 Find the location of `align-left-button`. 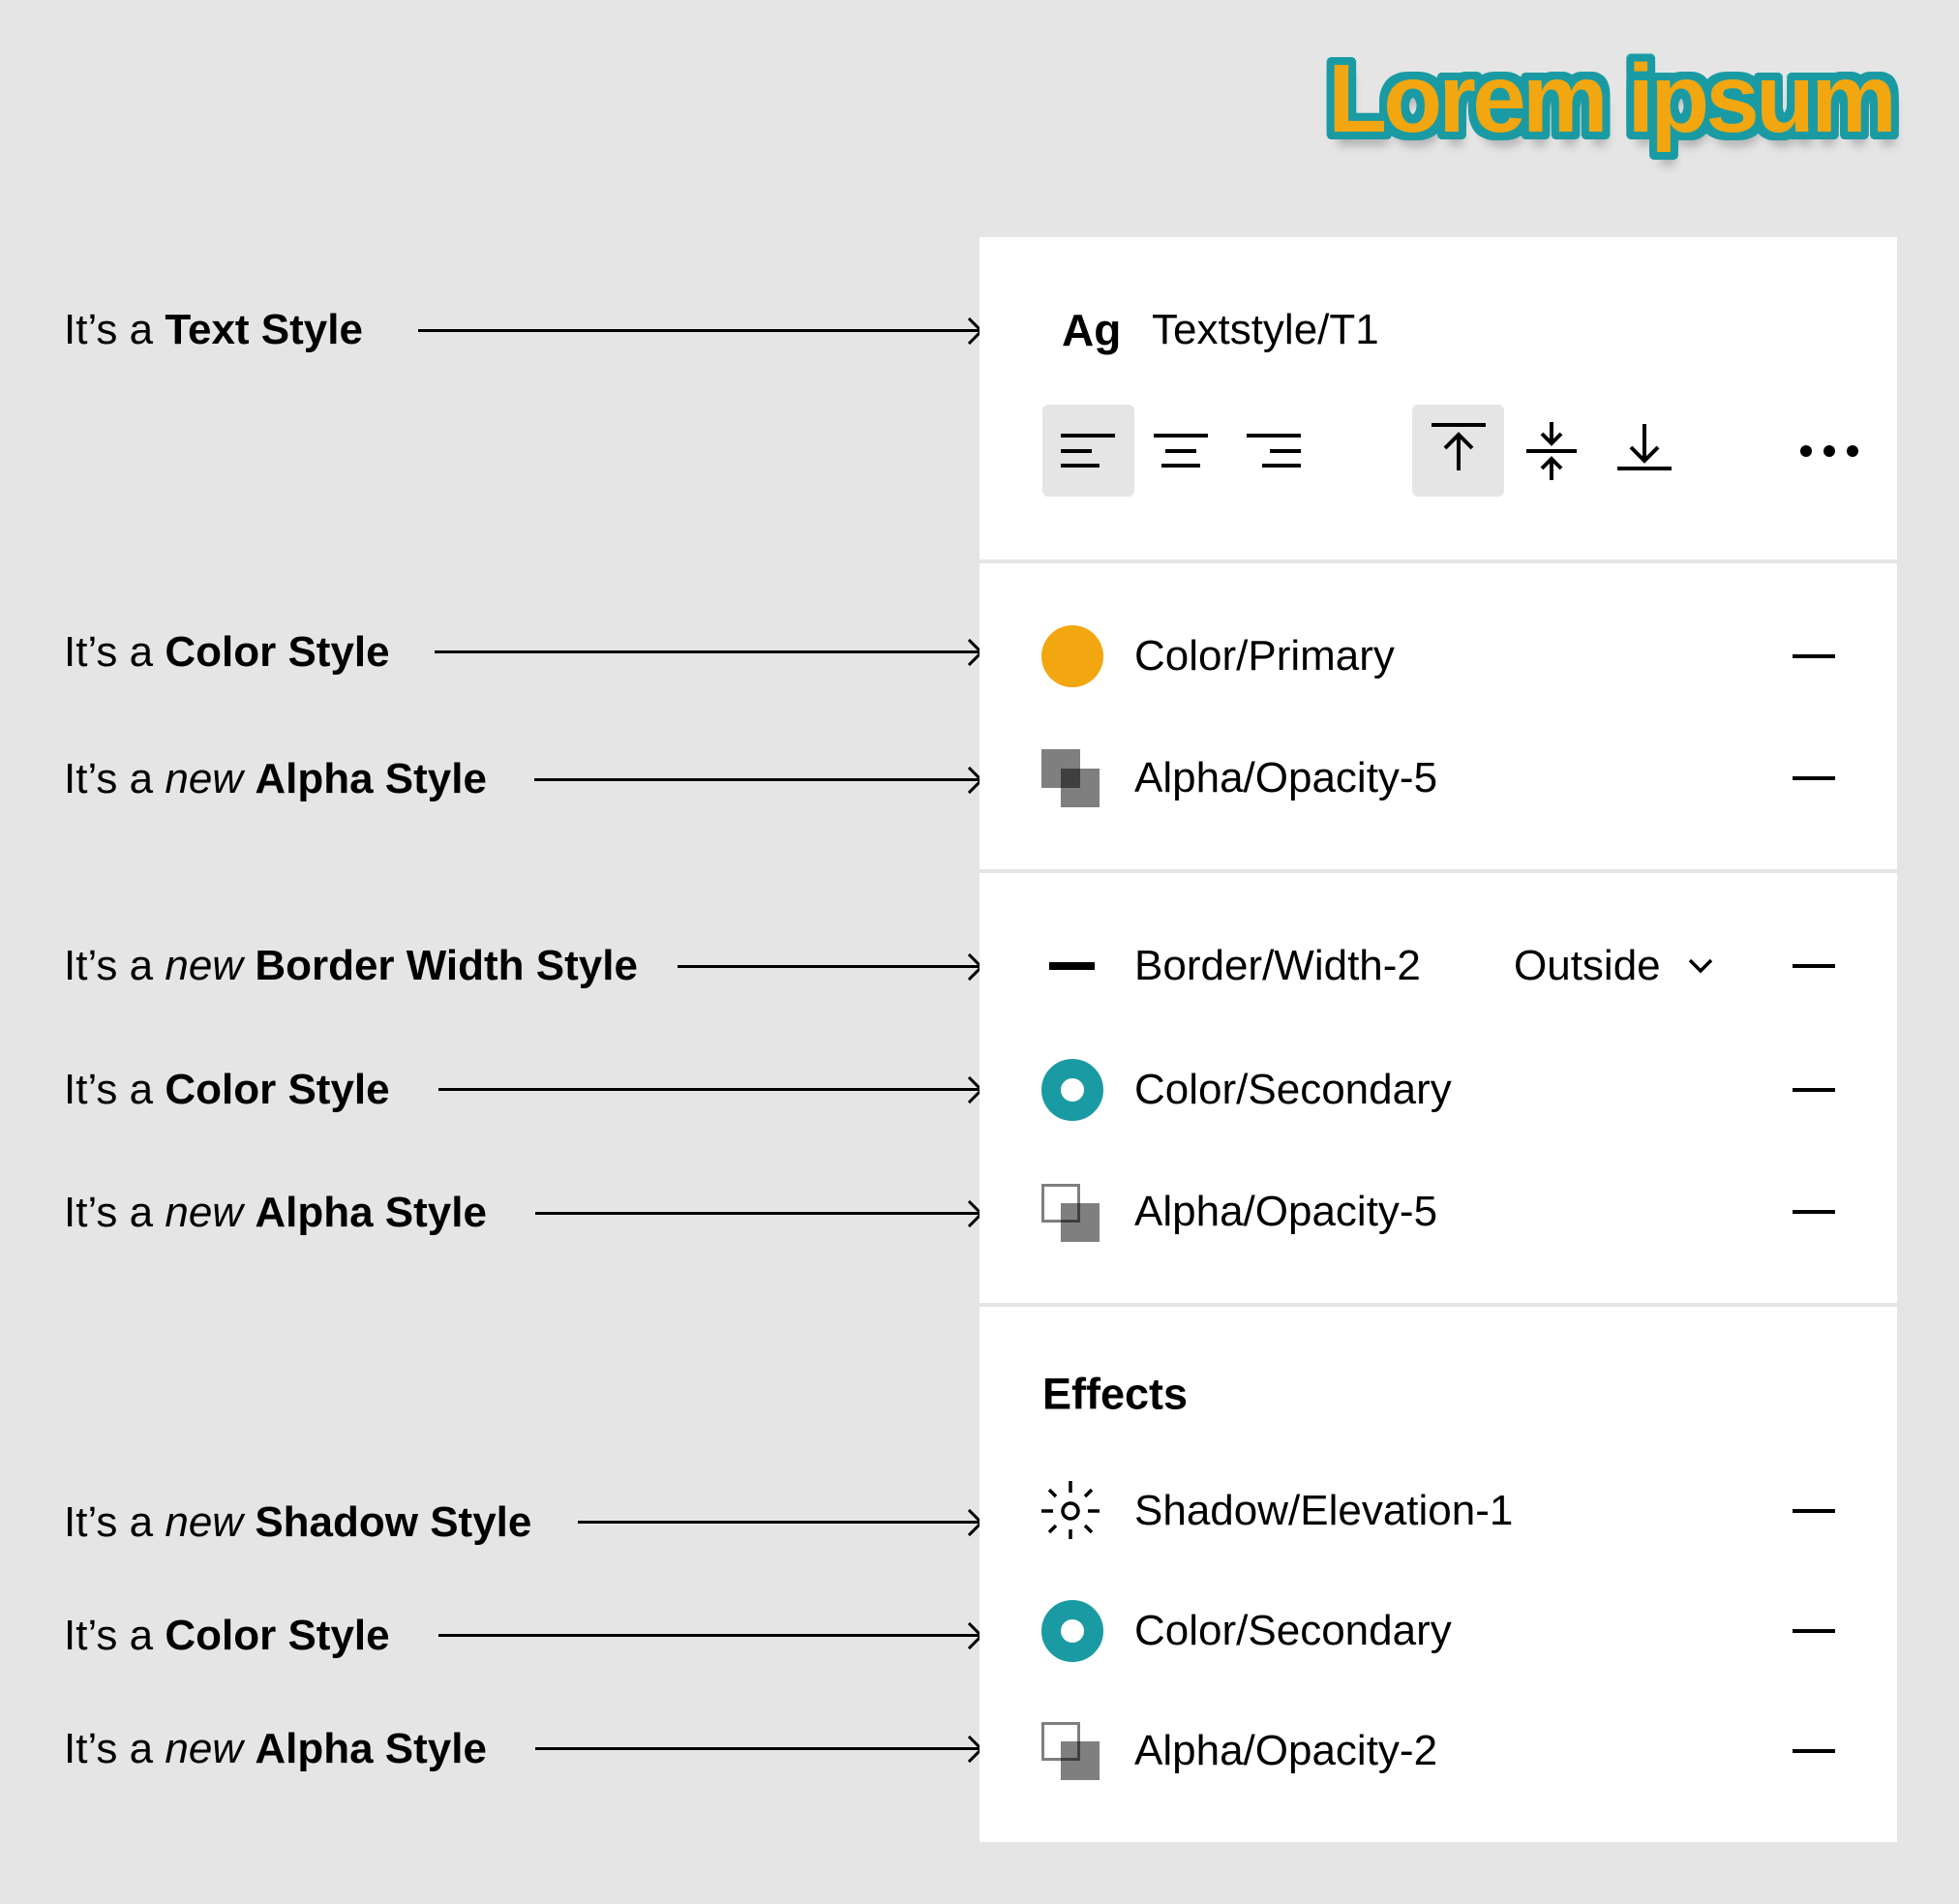

align-left-button is located at coordinates (1088, 451).